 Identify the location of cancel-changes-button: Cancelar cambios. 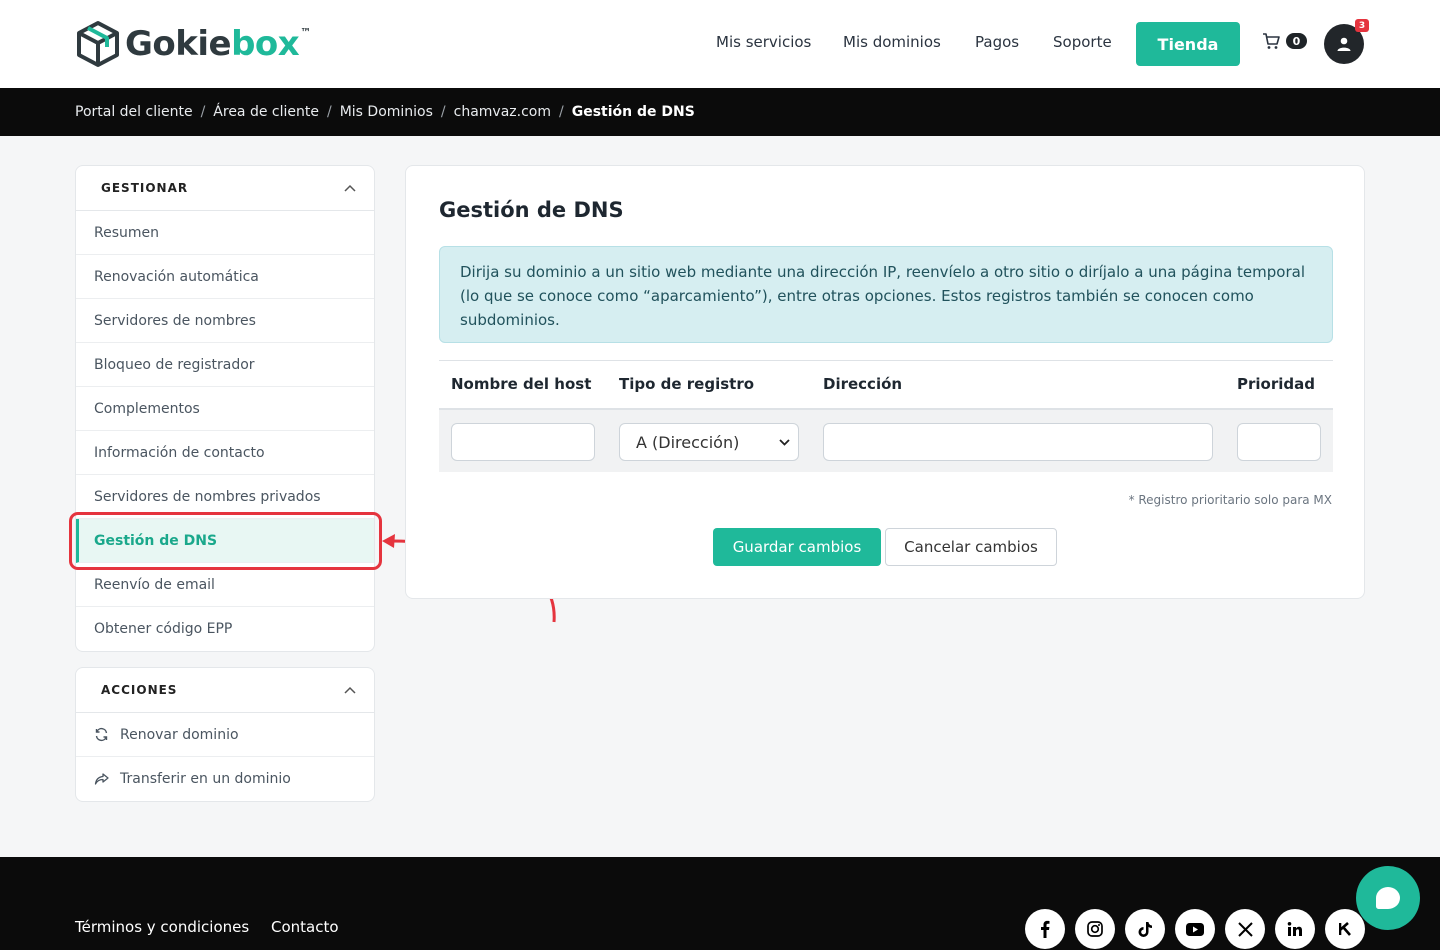
(971, 547).